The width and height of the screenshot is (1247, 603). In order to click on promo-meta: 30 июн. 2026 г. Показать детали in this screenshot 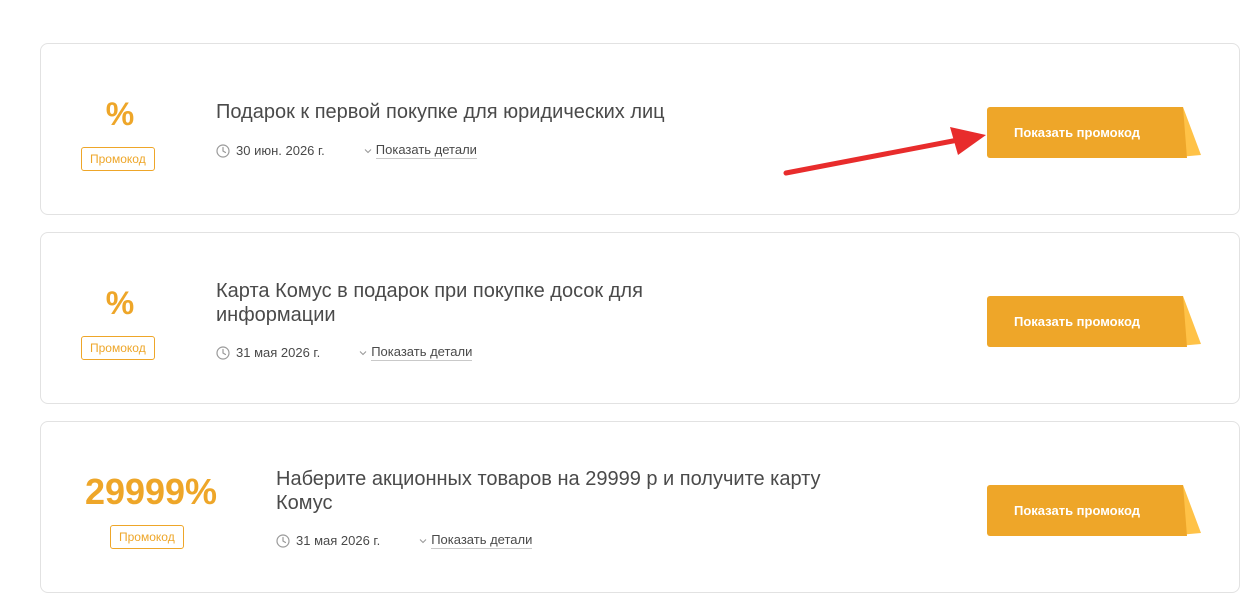, I will do `click(346, 150)`.